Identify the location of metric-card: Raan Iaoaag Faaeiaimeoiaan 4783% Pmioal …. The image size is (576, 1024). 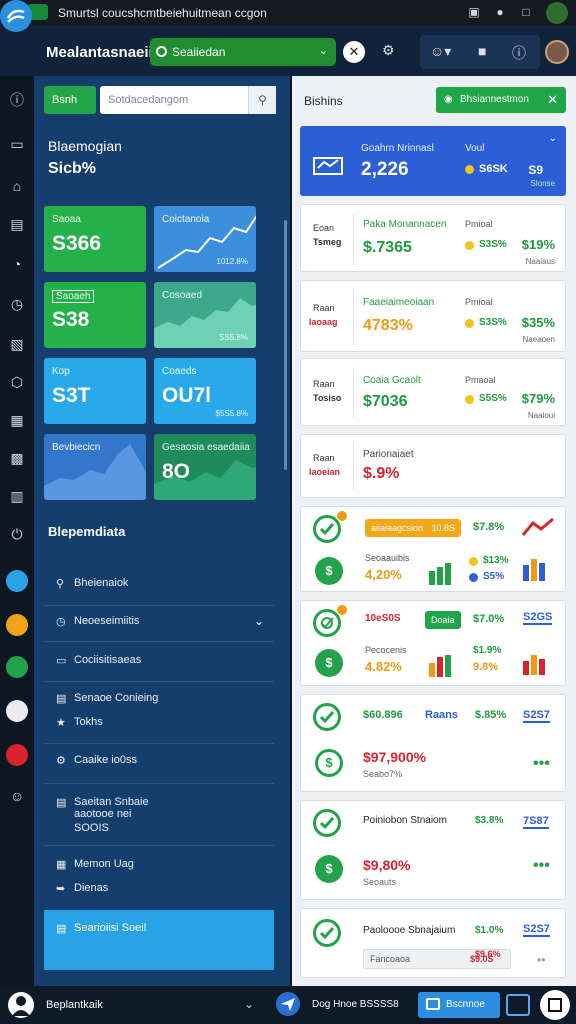
(433, 316).